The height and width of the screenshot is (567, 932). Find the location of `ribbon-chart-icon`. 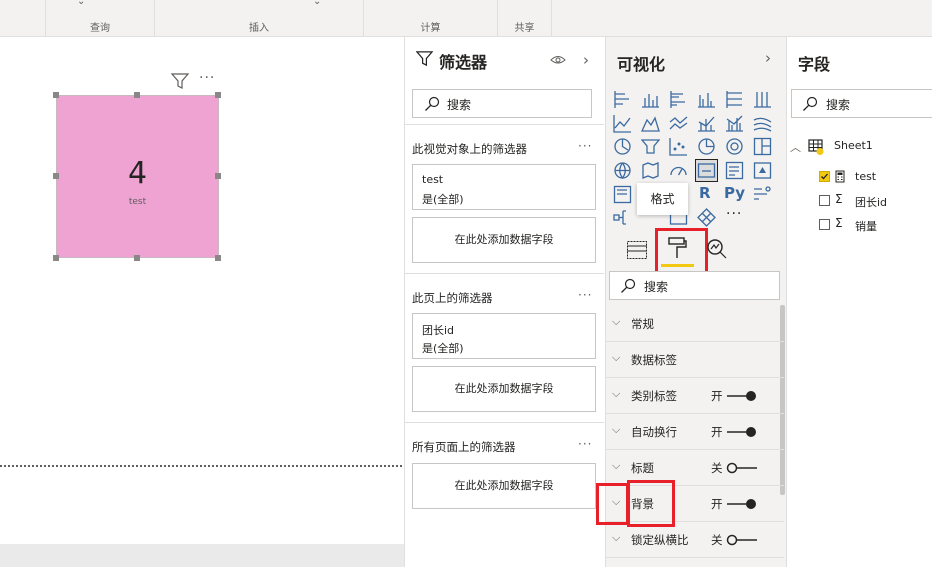

ribbon-chart-icon is located at coordinates (762, 123).